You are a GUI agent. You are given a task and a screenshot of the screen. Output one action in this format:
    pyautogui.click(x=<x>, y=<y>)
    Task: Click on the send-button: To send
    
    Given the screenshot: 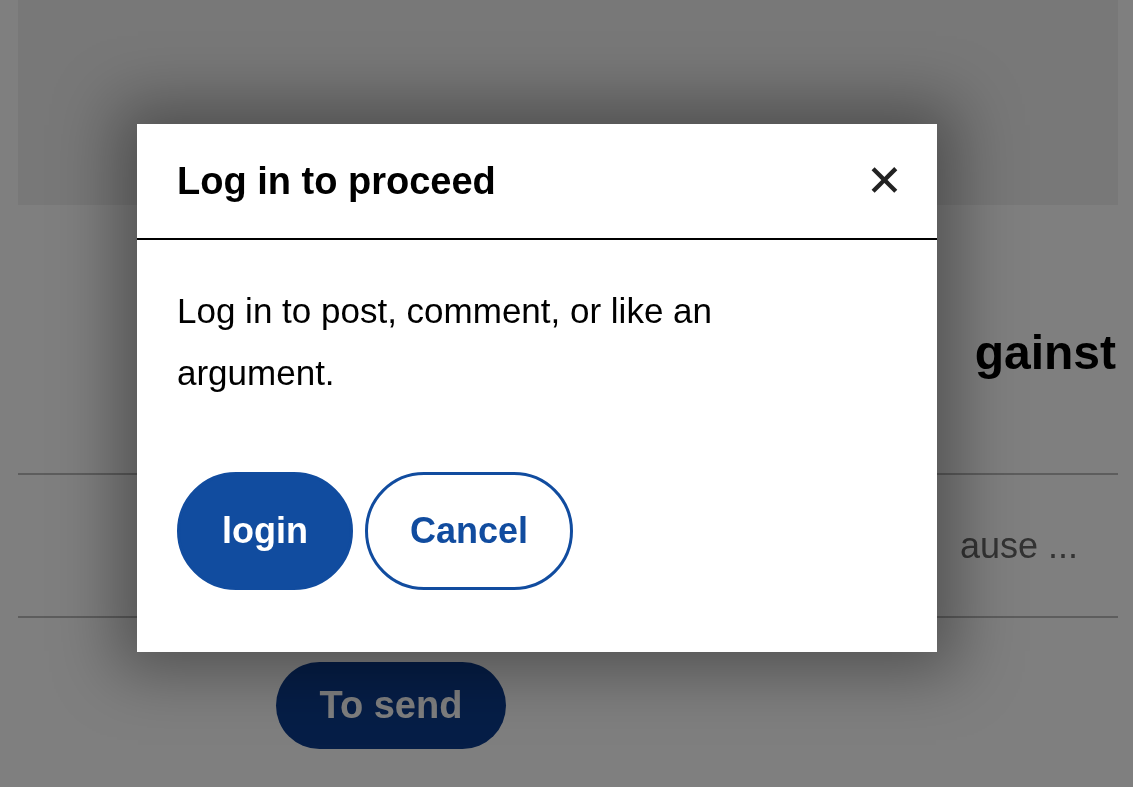 What is the action you would take?
    pyautogui.click(x=391, y=705)
    